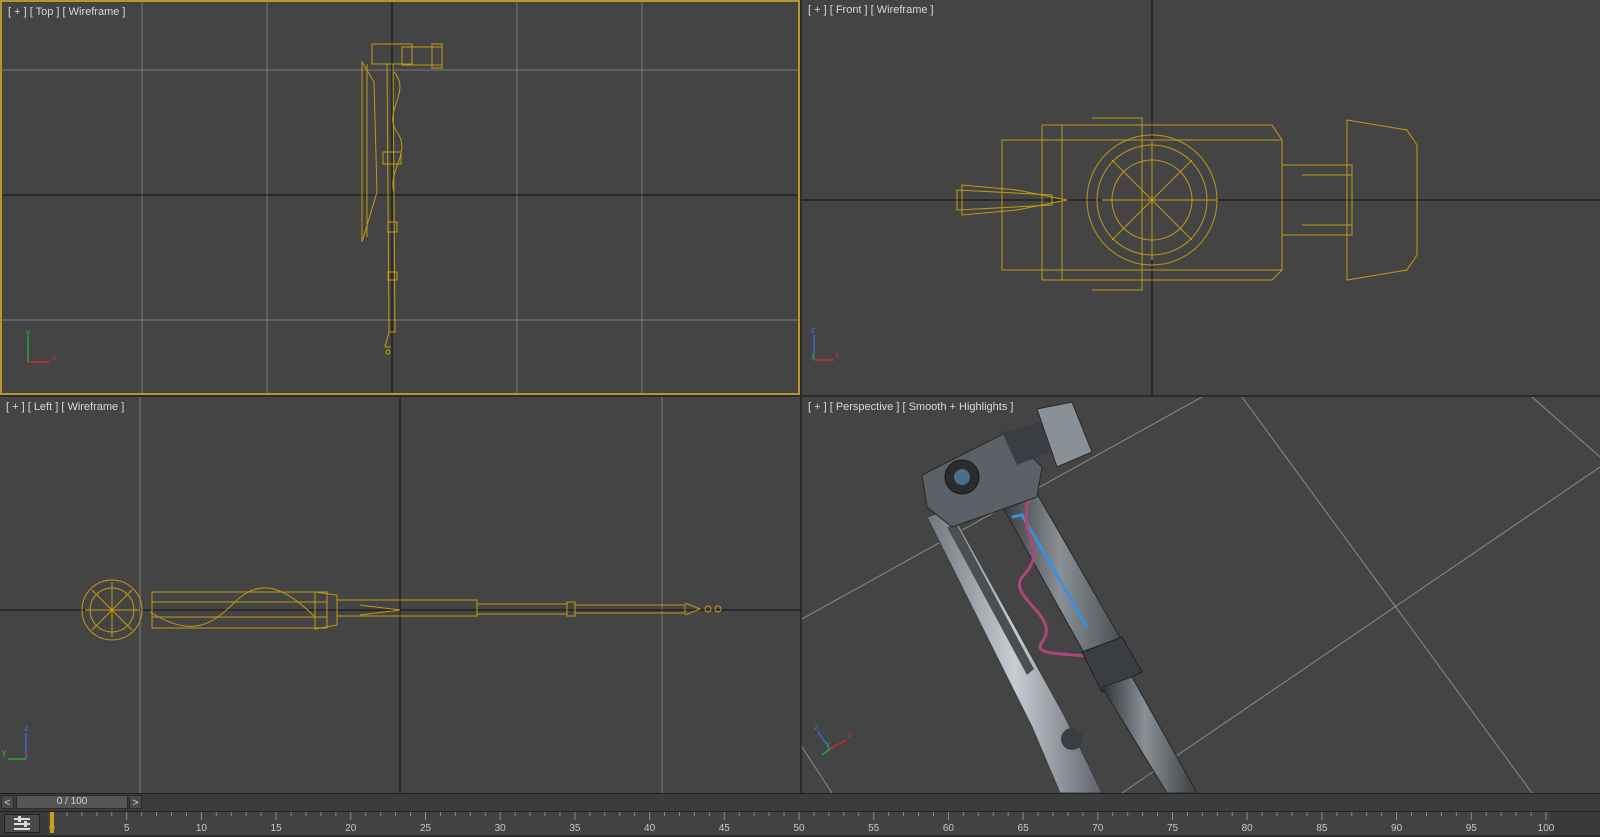 Image resolution: width=1600 pixels, height=837 pixels. What do you see at coordinates (277, 828) in the screenshot?
I see `trackbar-tick-label: 15` at bounding box center [277, 828].